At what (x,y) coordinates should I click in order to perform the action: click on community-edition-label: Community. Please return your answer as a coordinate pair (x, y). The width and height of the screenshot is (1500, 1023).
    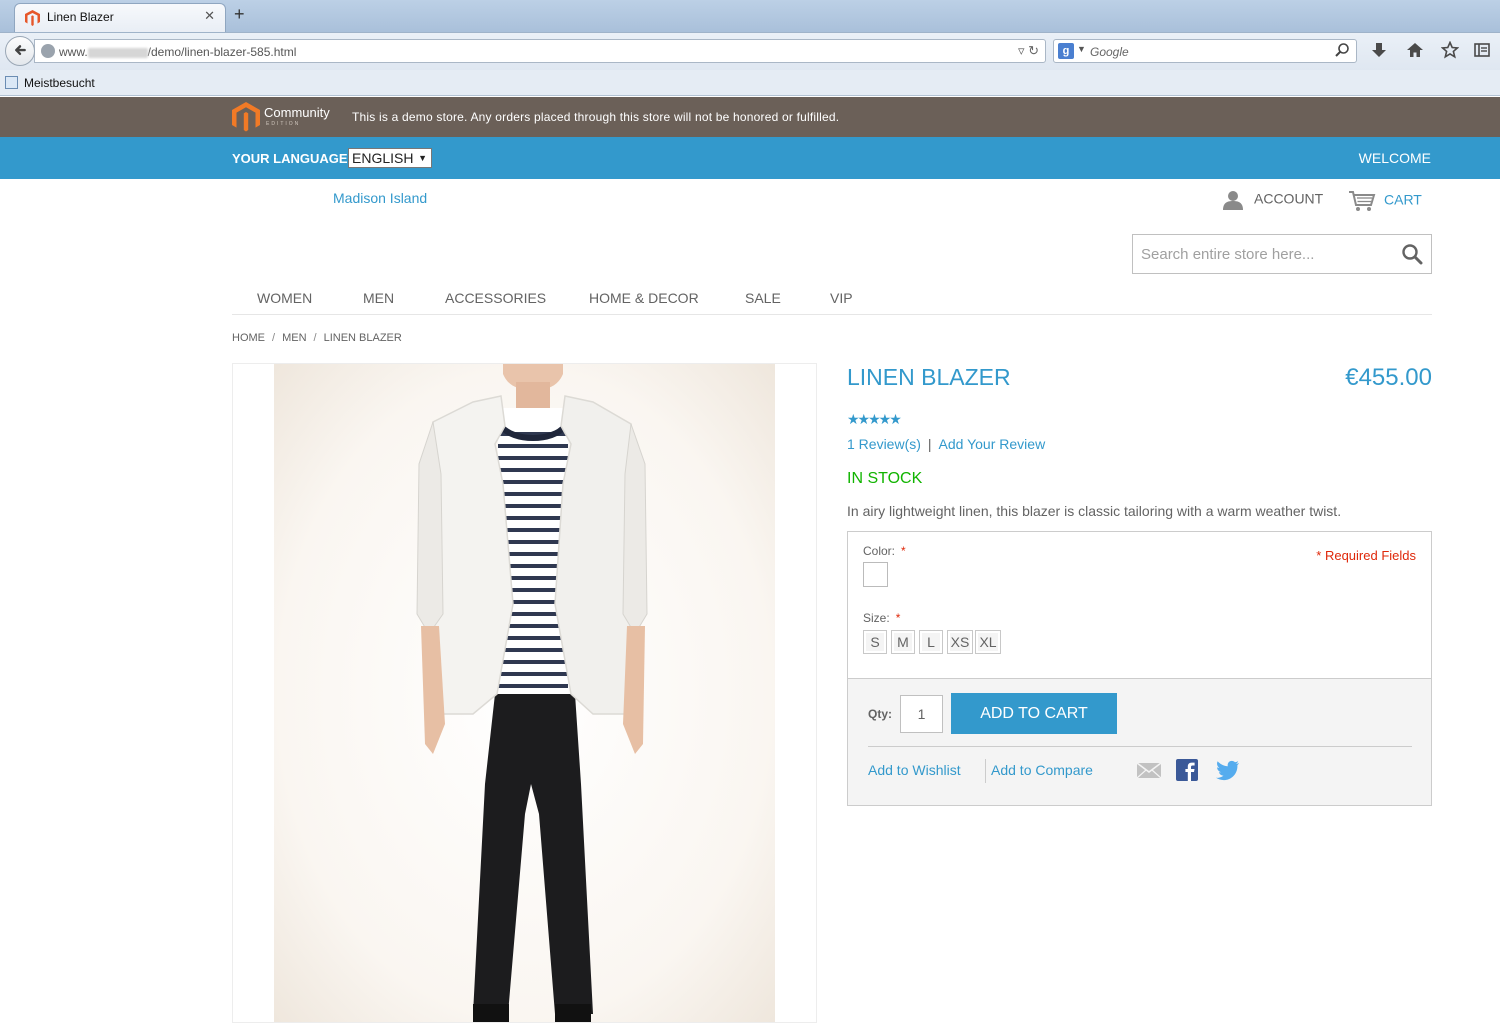
    Looking at the image, I should click on (297, 112).